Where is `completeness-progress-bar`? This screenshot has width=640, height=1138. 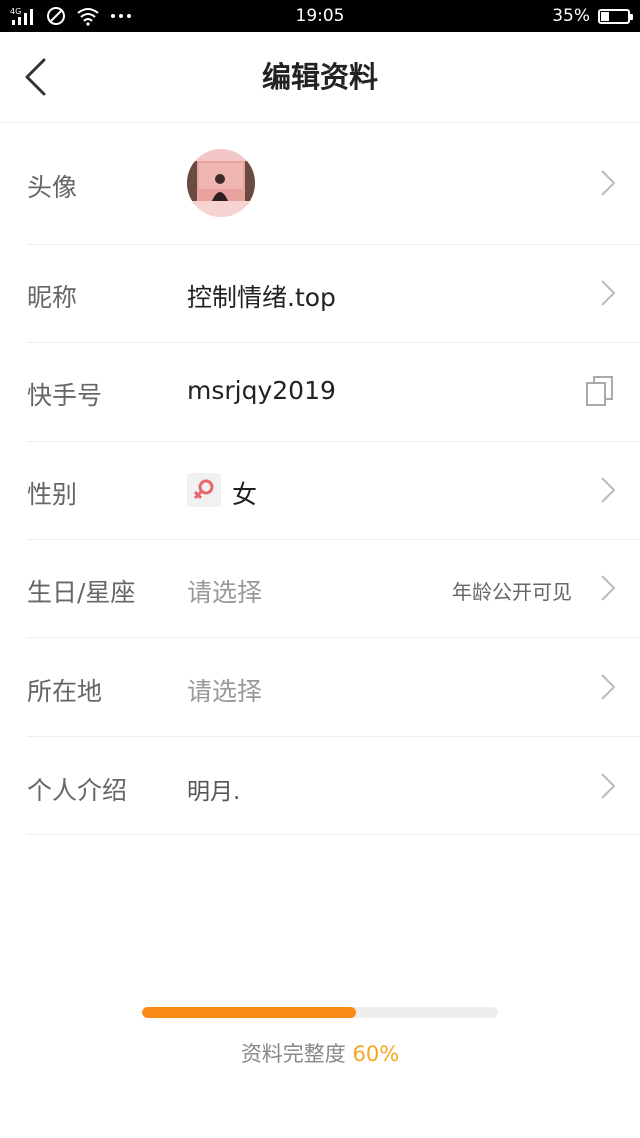
completeness-progress-bar is located at coordinates (320, 1012).